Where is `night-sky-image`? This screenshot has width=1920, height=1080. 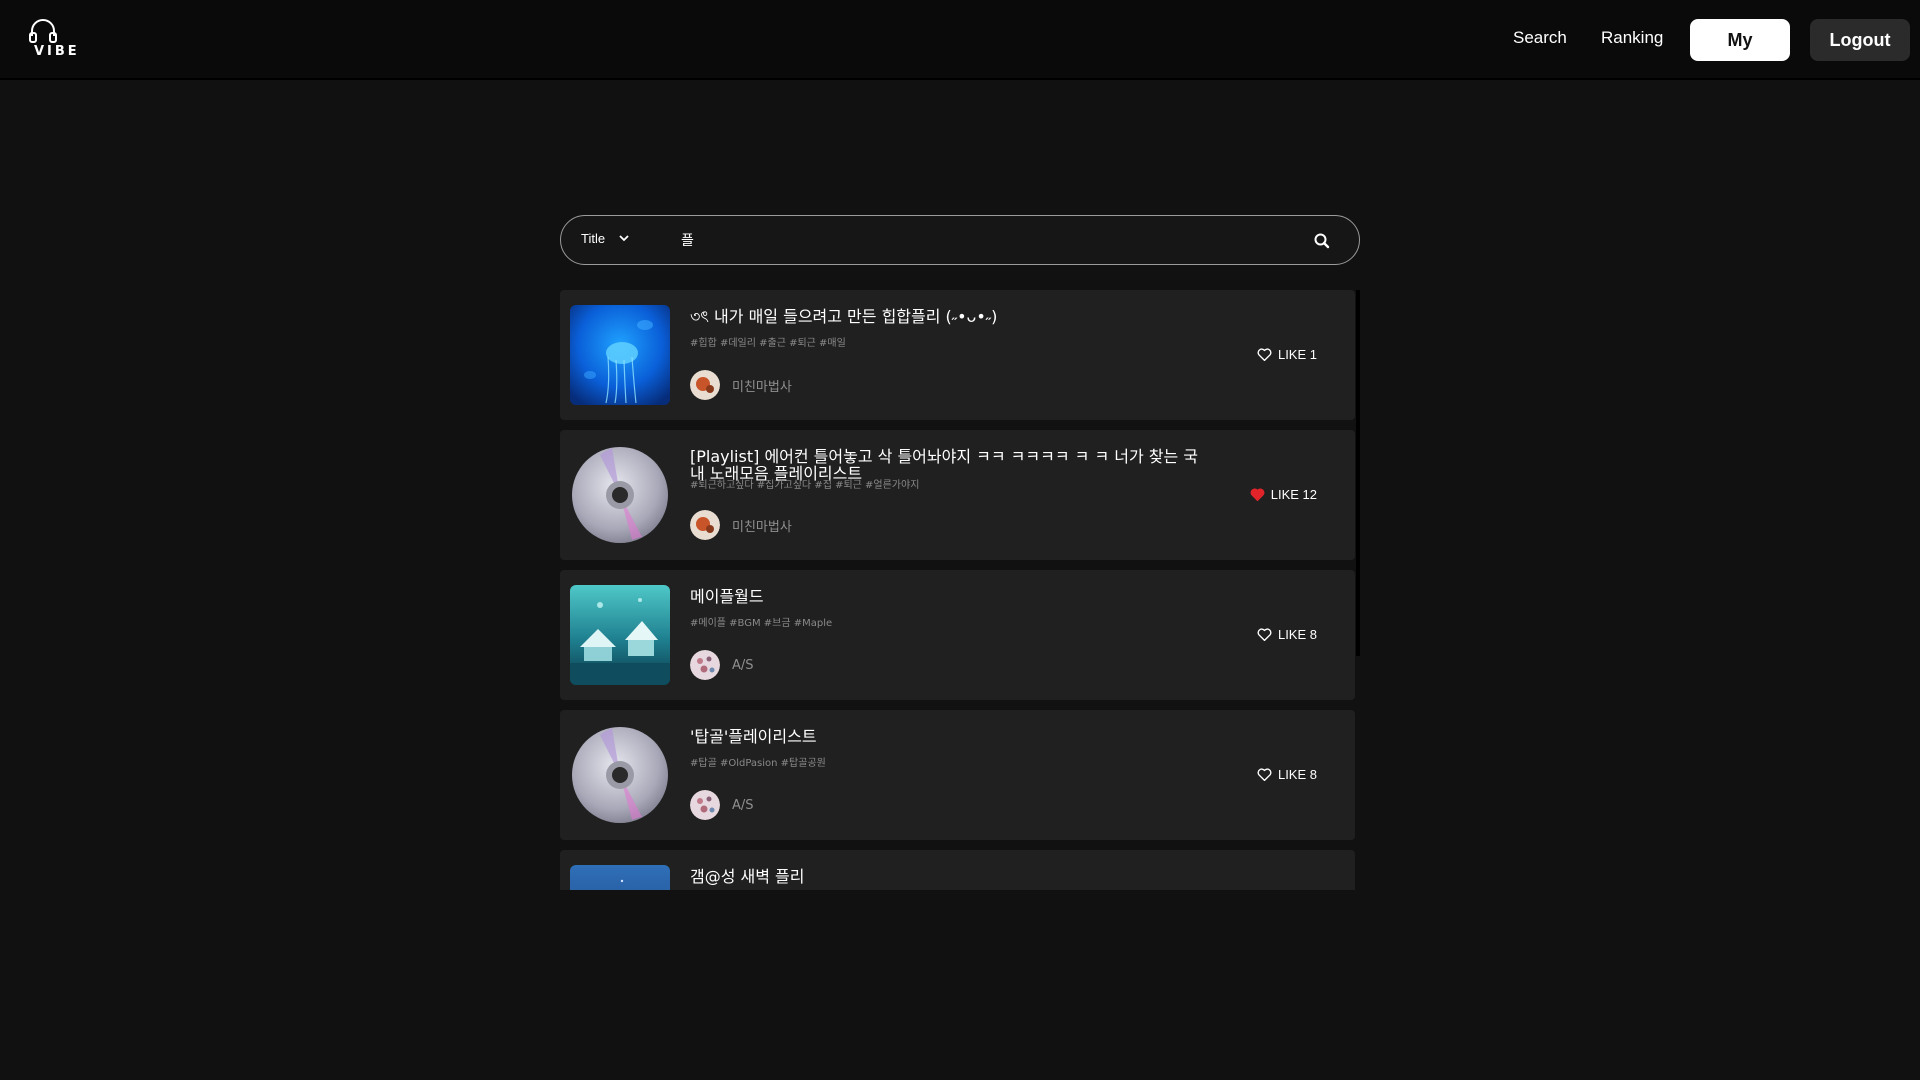 night-sky-image is located at coordinates (620, 877).